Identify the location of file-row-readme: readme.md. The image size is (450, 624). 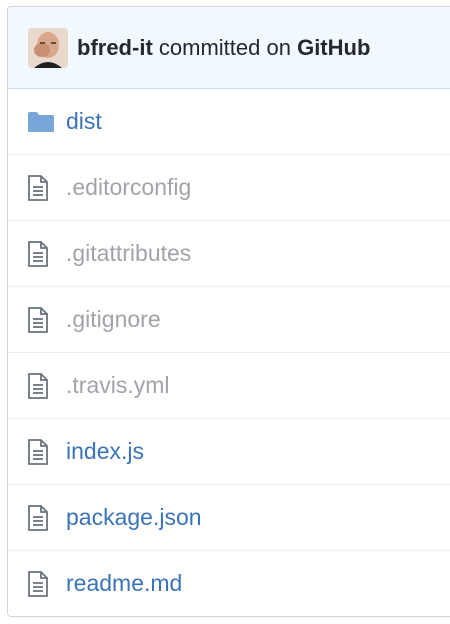
(229, 583).